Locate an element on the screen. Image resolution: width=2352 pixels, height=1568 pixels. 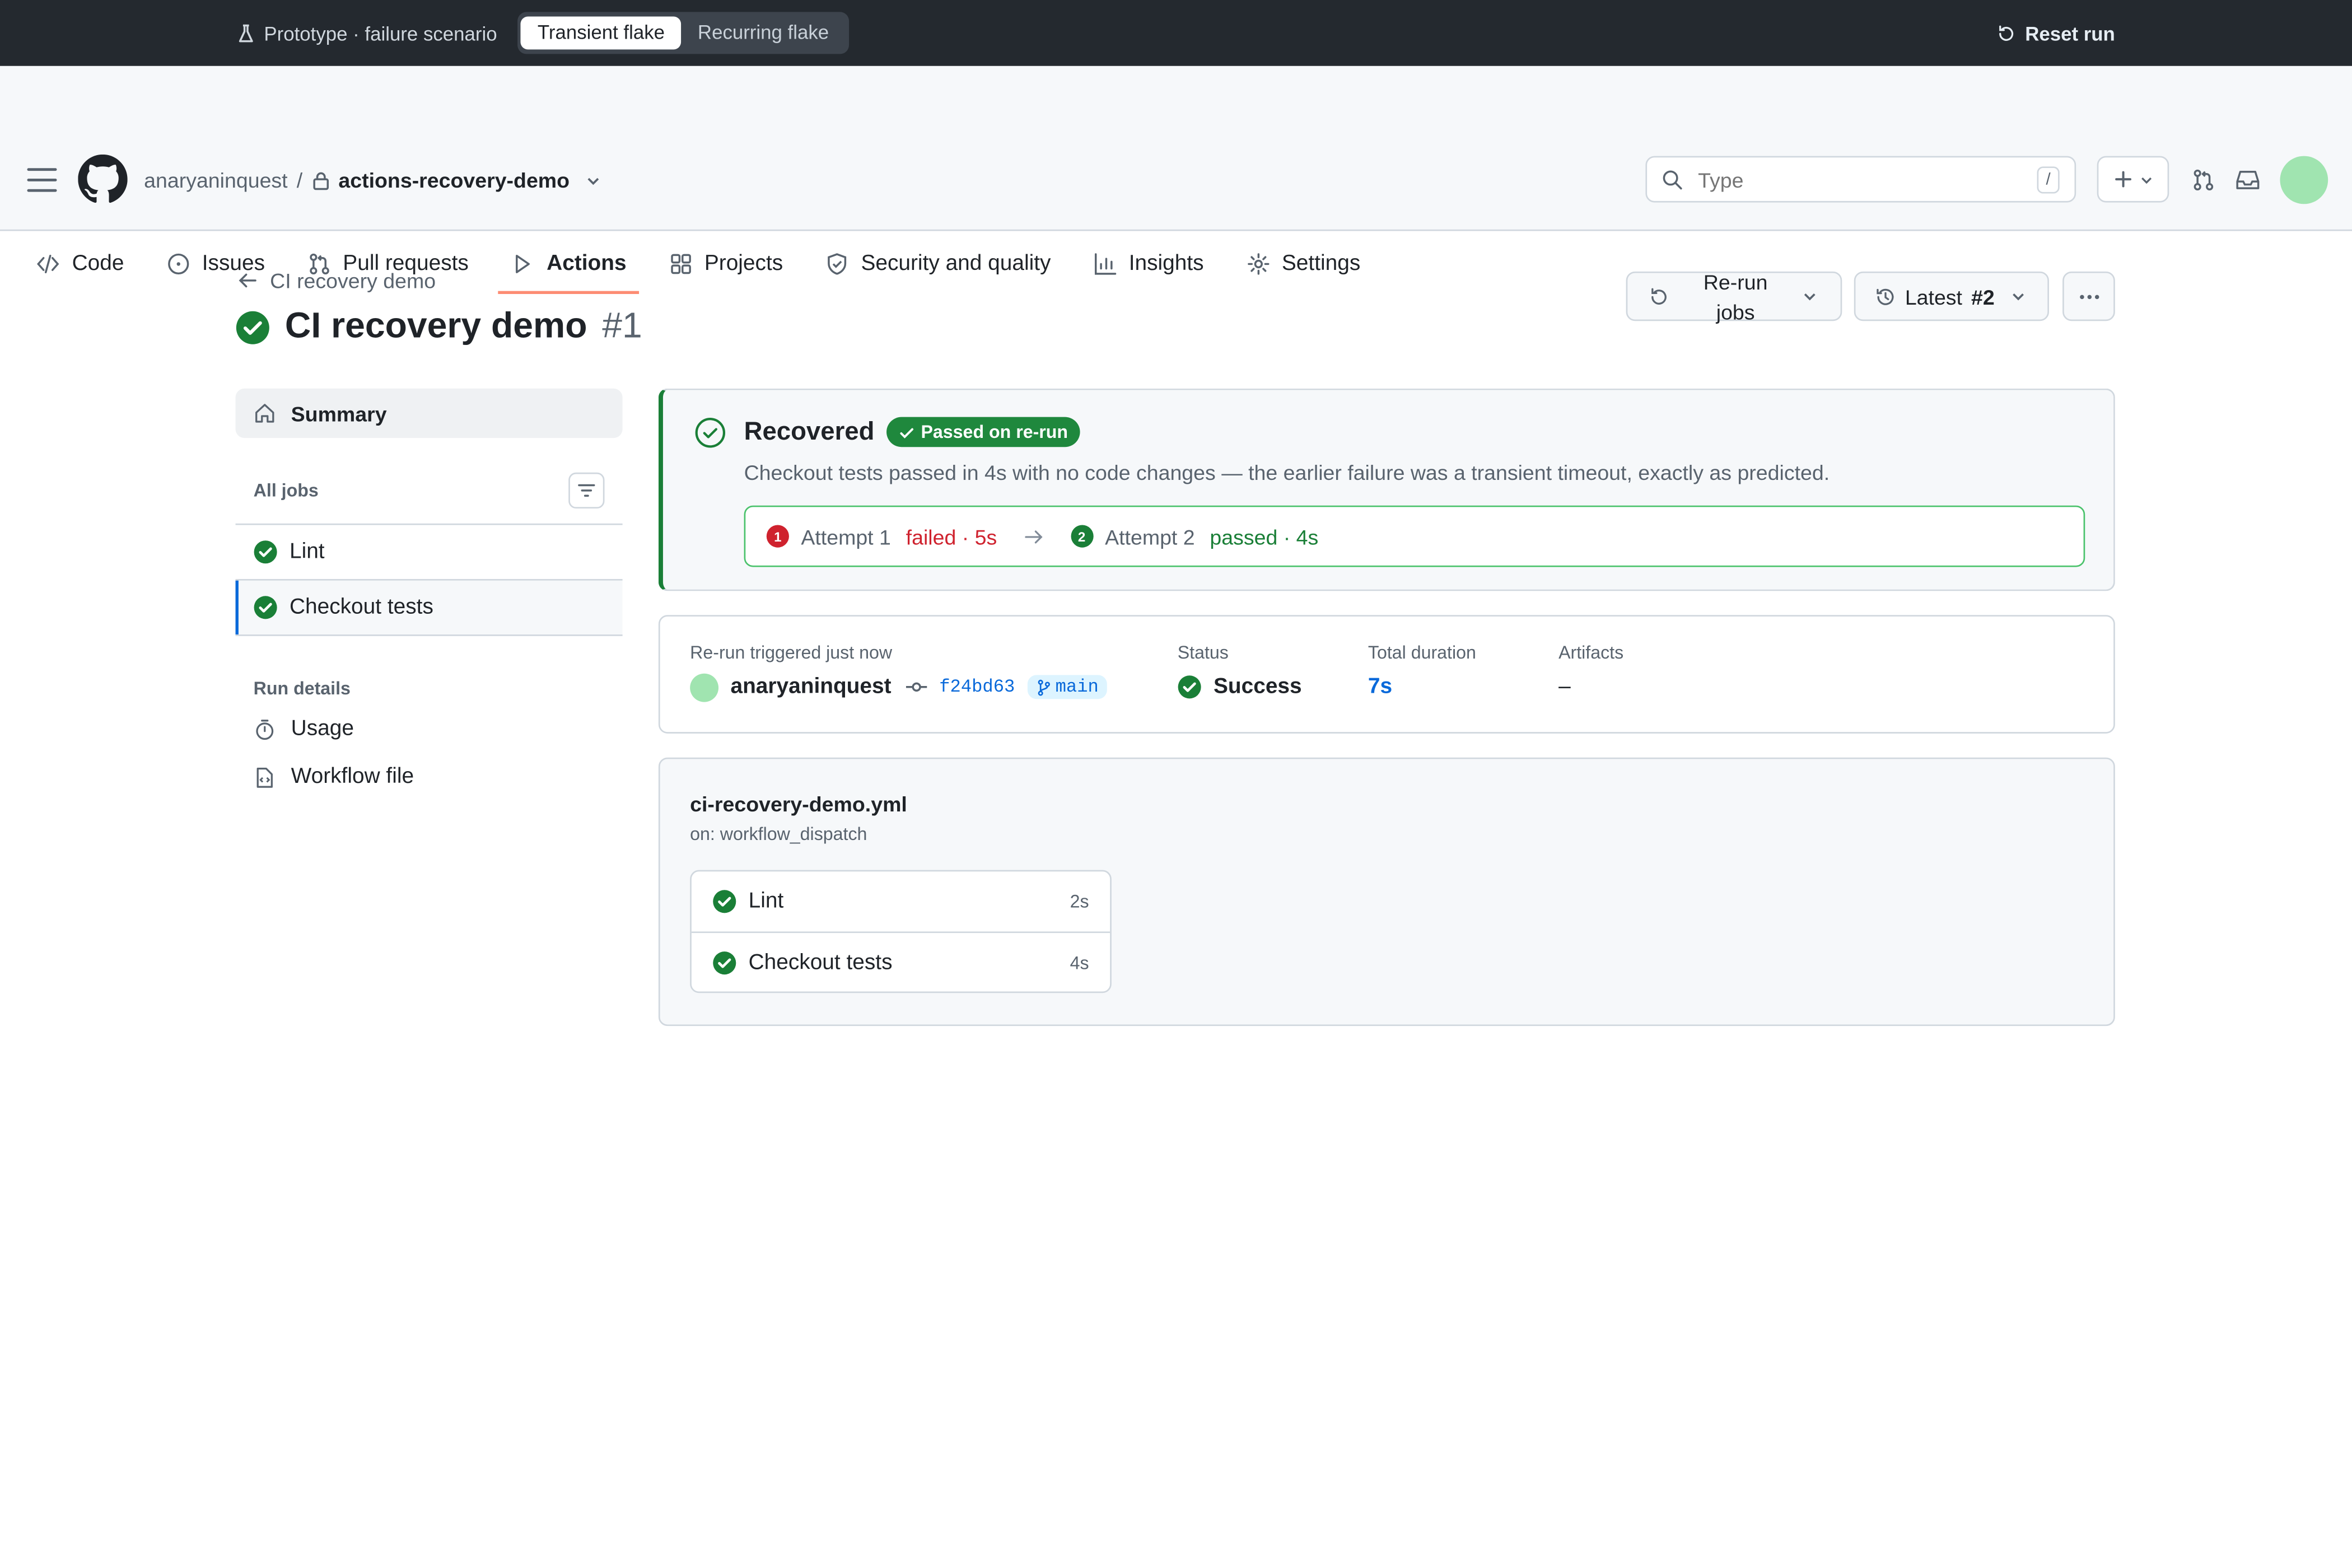
create-new-button is located at coordinates (2133, 179).